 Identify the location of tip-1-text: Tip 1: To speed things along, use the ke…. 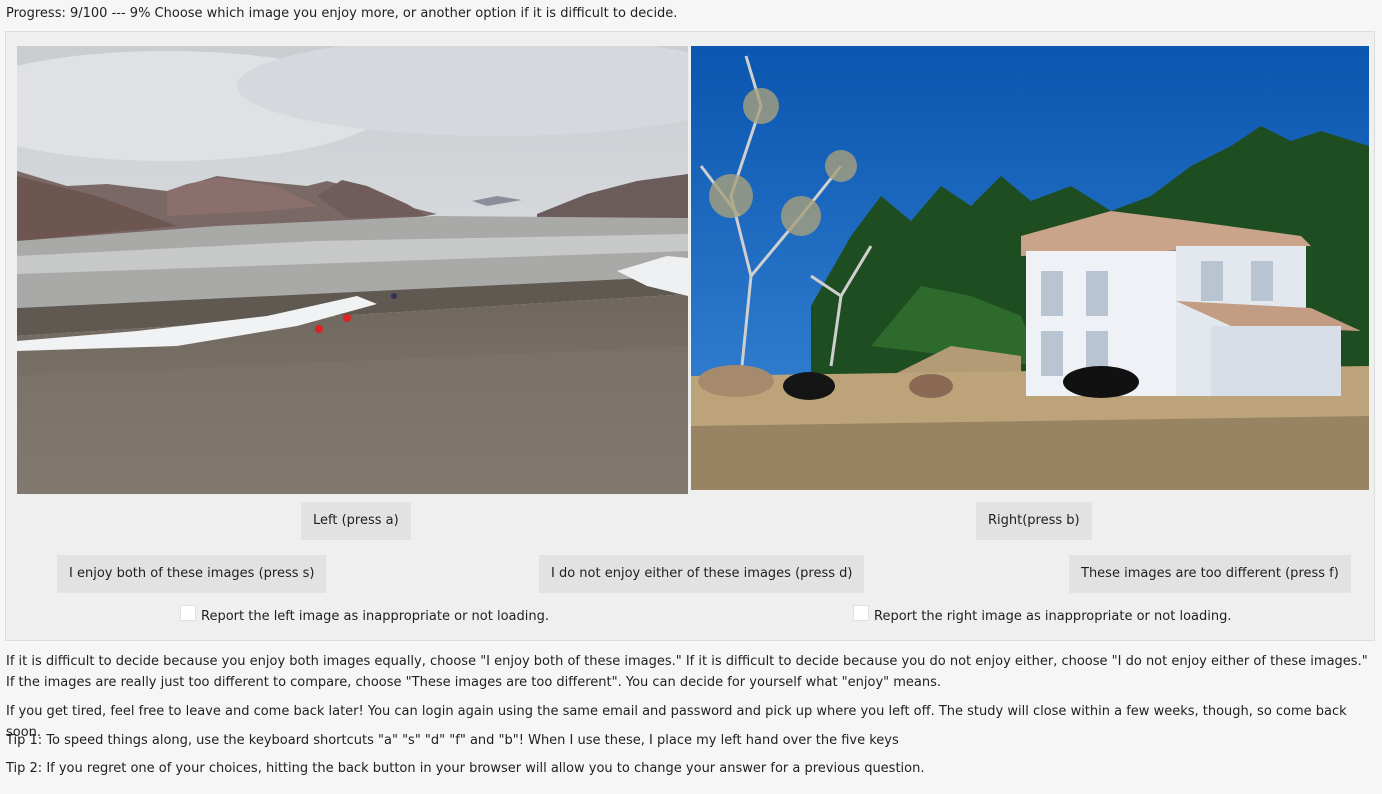
(452, 740).